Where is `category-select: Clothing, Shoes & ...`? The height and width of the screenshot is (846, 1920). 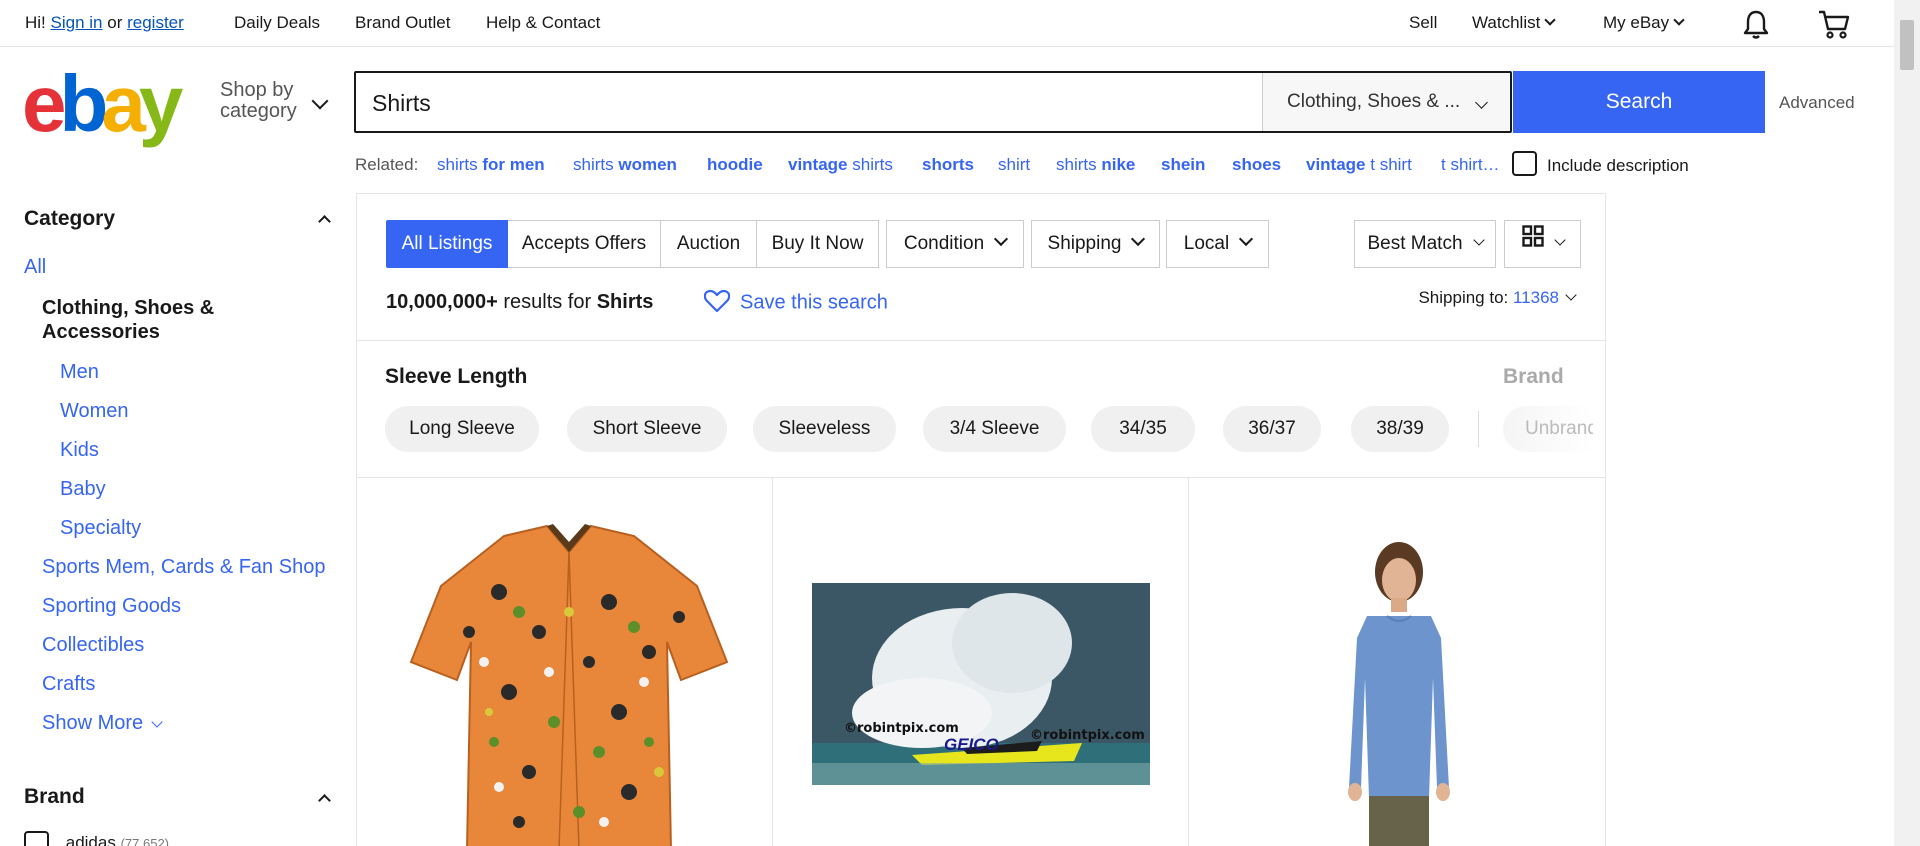
category-select: Clothing, Shoes & ... is located at coordinates (1386, 102).